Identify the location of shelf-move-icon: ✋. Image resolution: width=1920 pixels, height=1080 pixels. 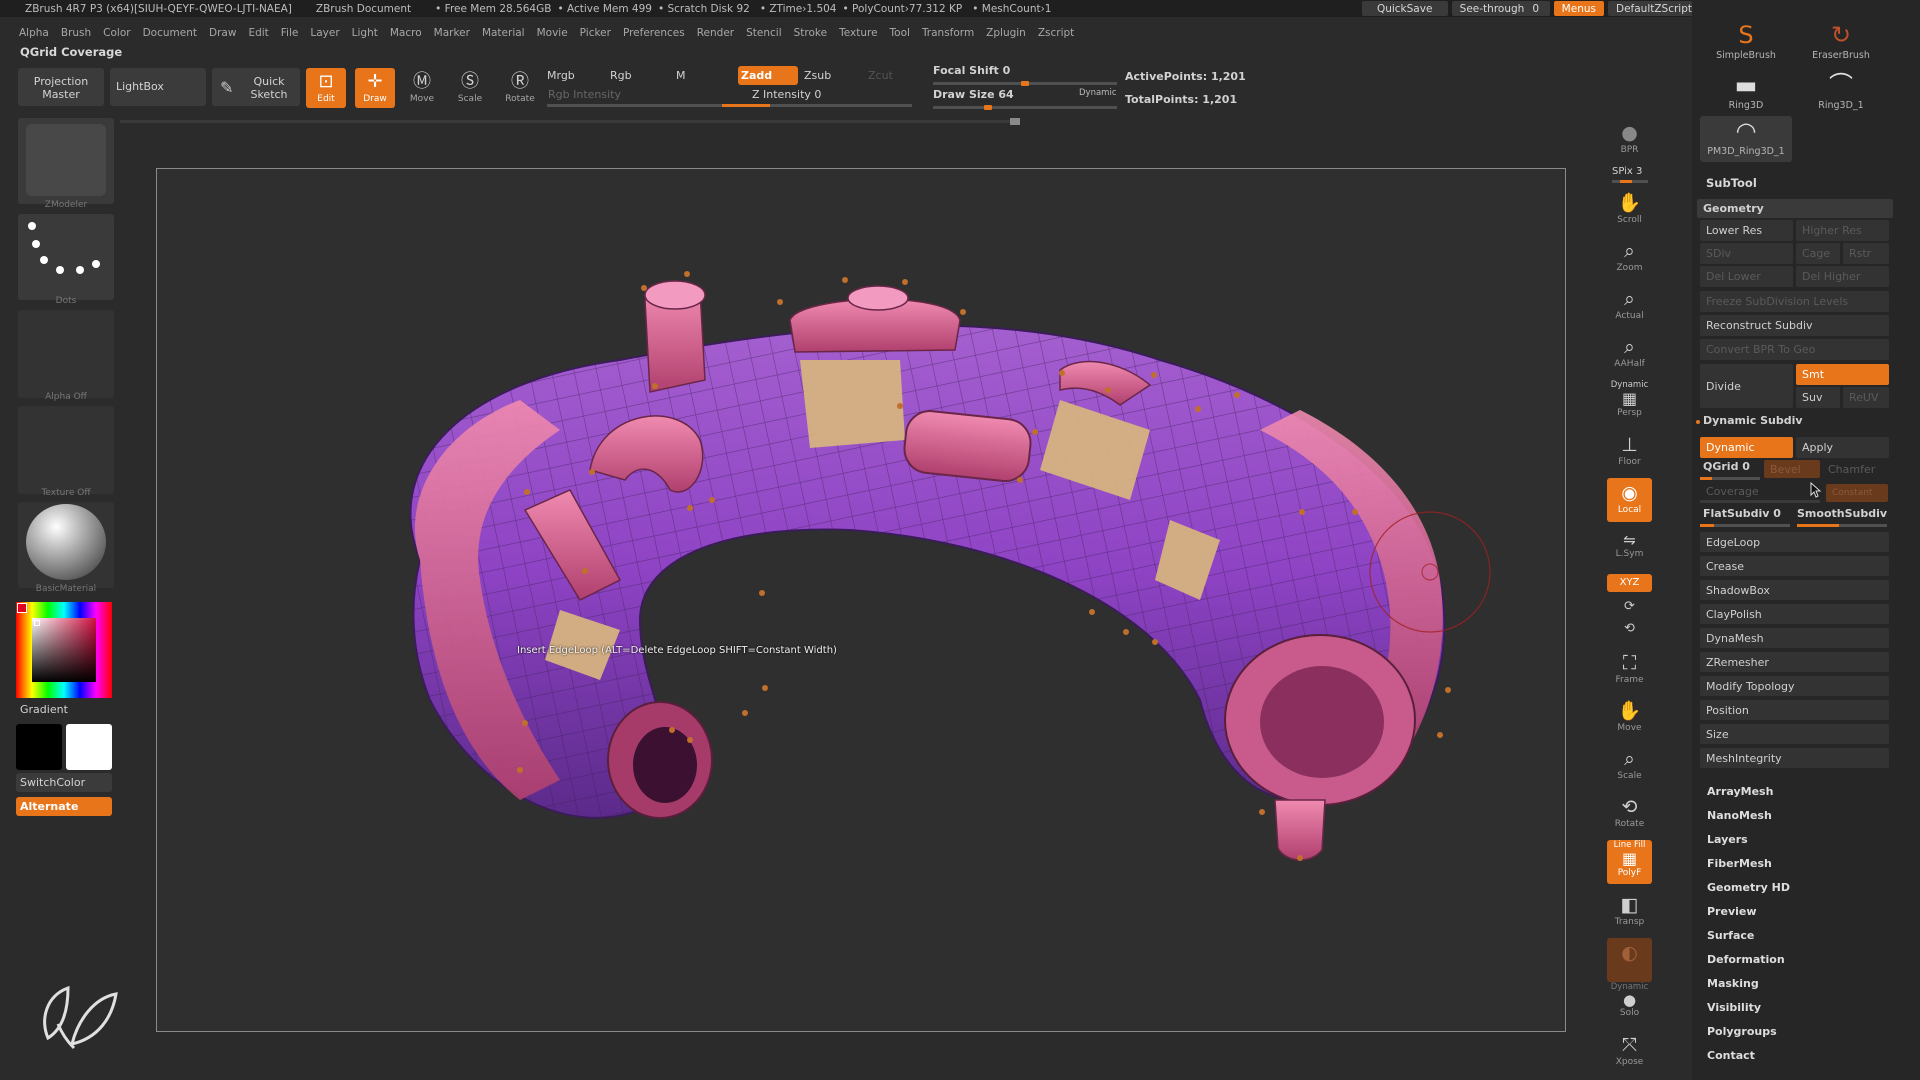
(1629, 711).